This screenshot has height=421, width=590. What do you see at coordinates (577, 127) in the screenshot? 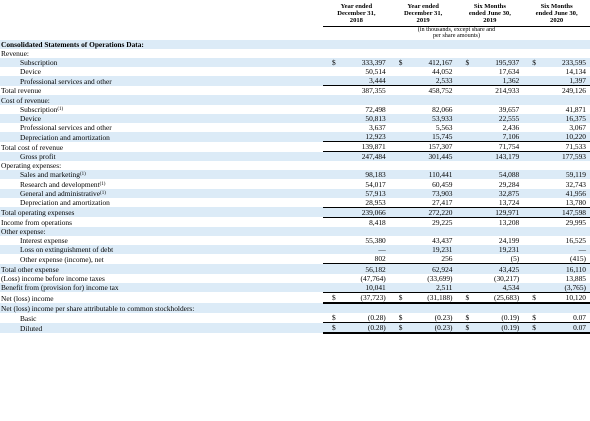
I see `cell-value: 3,067` at bounding box center [577, 127].